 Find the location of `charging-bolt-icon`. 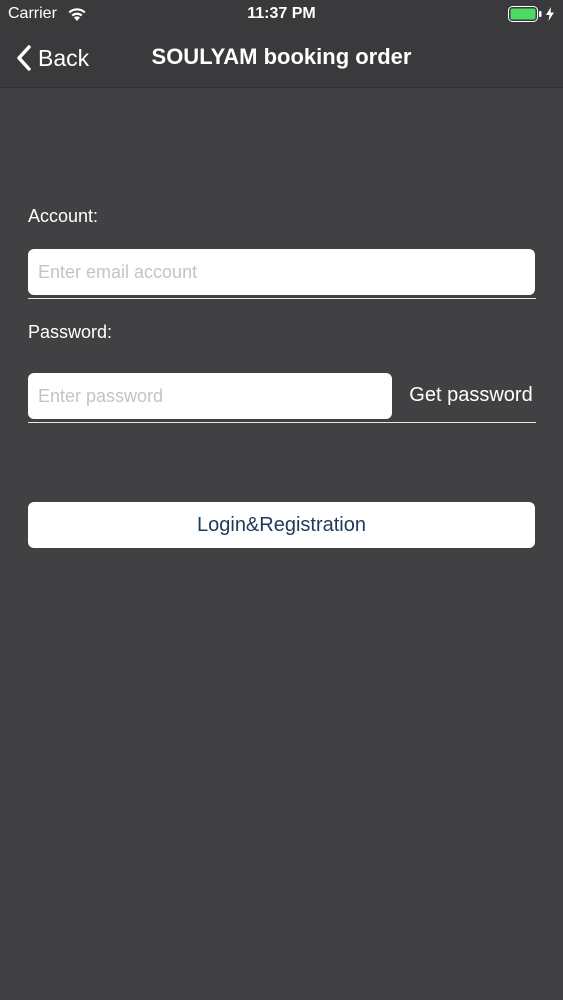

charging-bolt-icon is located at coordinates (550, 14).